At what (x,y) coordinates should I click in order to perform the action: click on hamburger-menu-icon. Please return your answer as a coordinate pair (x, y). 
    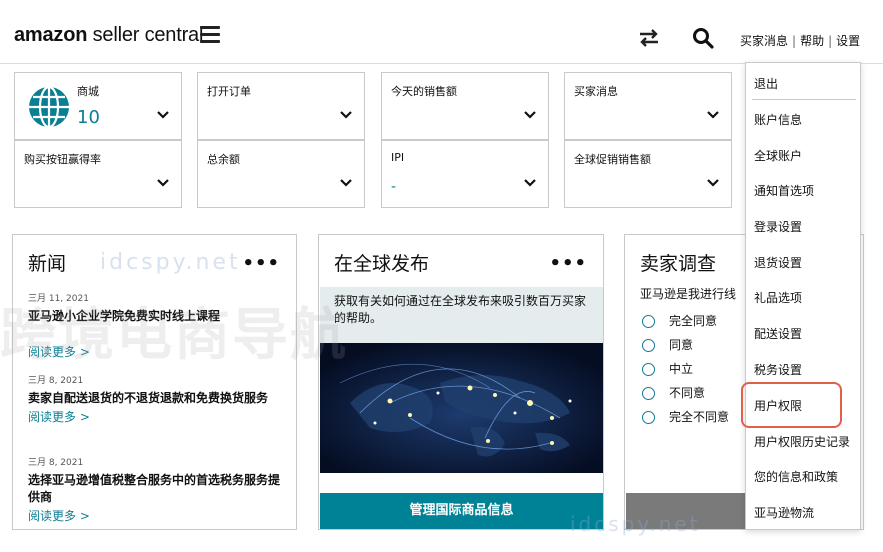
    Looking at the image, I should click on (210, 35).